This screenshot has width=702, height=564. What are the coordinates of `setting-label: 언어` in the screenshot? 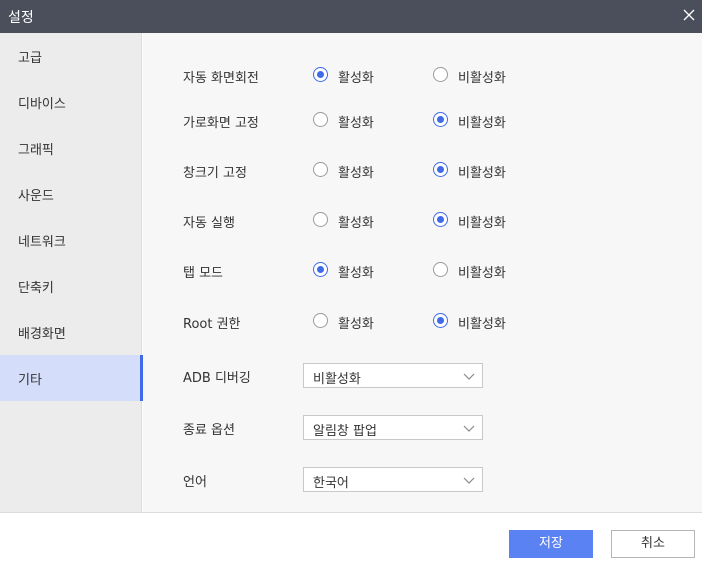 It's located at (195, 482).